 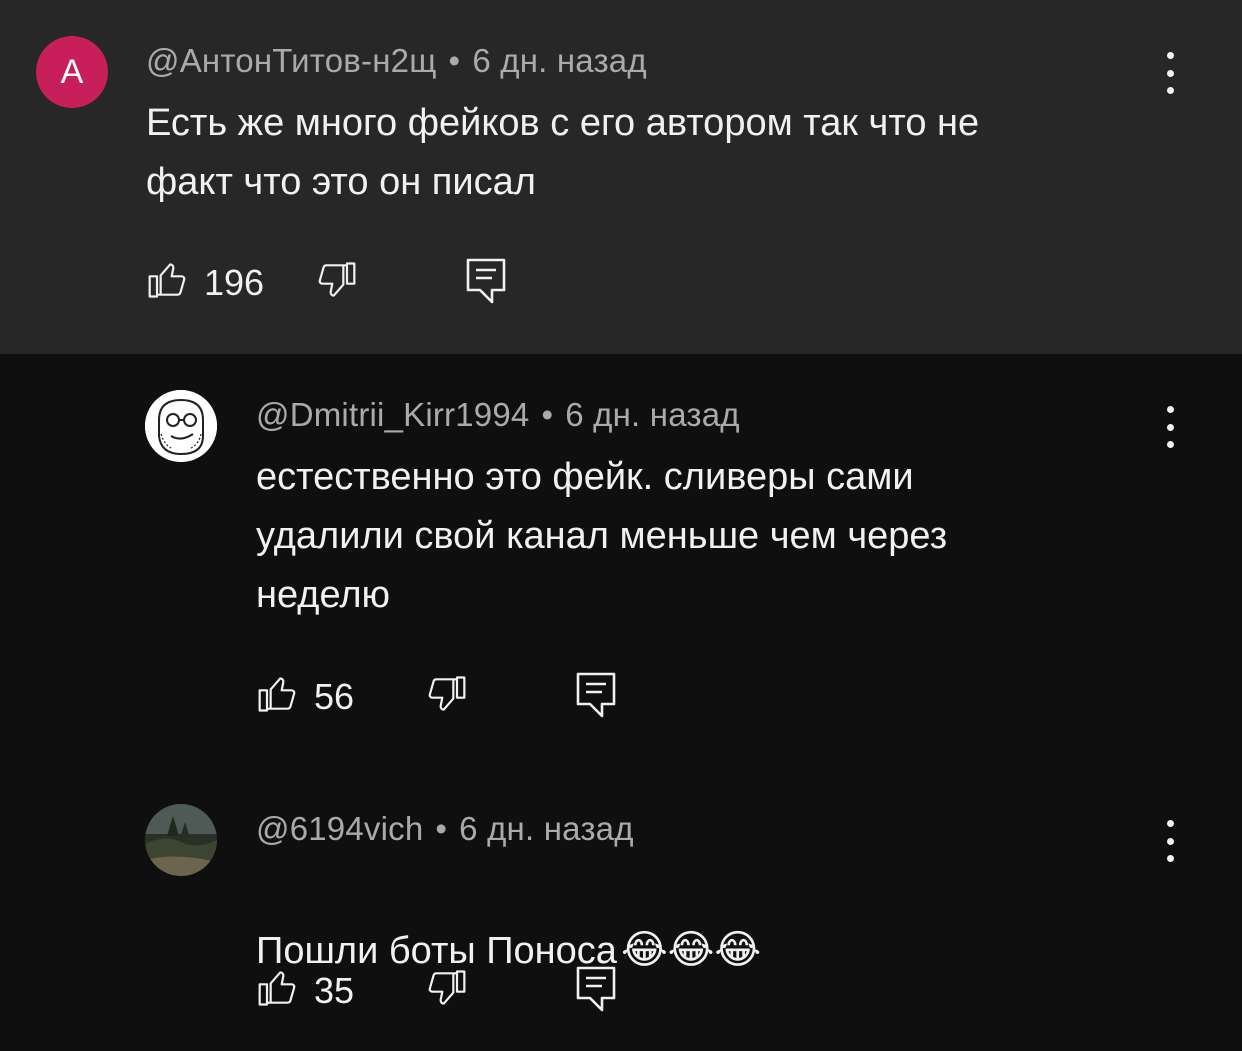 I want to click on like-count: 35, so click(x=334, y=990).